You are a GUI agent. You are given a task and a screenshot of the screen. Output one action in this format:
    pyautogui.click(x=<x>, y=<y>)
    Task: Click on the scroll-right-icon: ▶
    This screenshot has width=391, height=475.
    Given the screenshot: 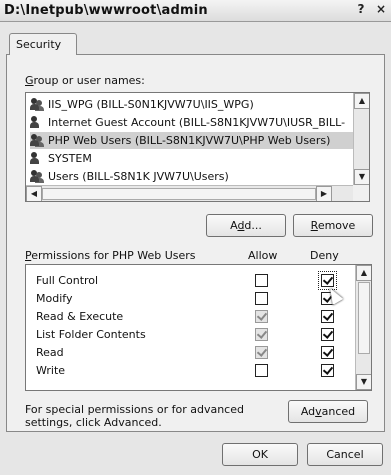 What is the action you would take?
    pyautogui.click(x=324, y=193)
    